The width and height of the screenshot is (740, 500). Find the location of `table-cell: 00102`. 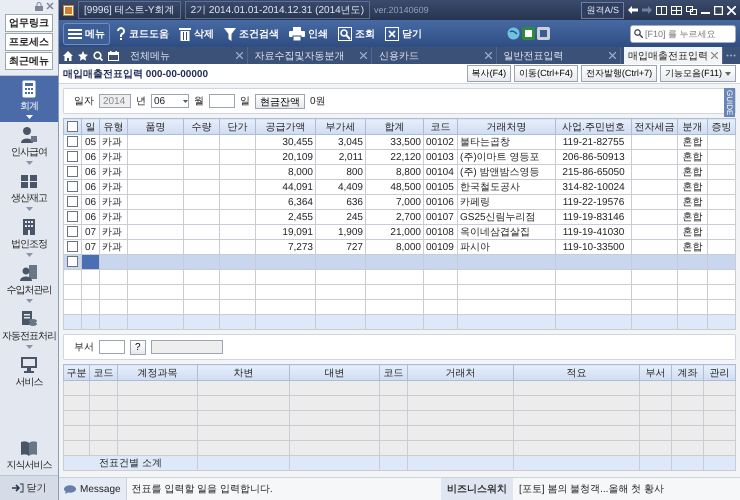

table-cell: 00102 is located at coordinates (441, 142).